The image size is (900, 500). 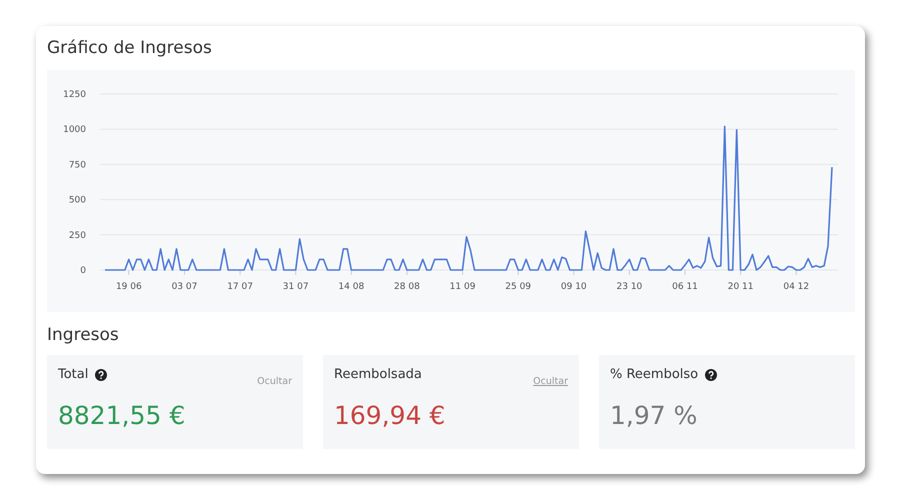 What do you see at coordinates (77, 165) in the screenshot?
I see `y-axis-label: 750` at bounding box center [77, 165].